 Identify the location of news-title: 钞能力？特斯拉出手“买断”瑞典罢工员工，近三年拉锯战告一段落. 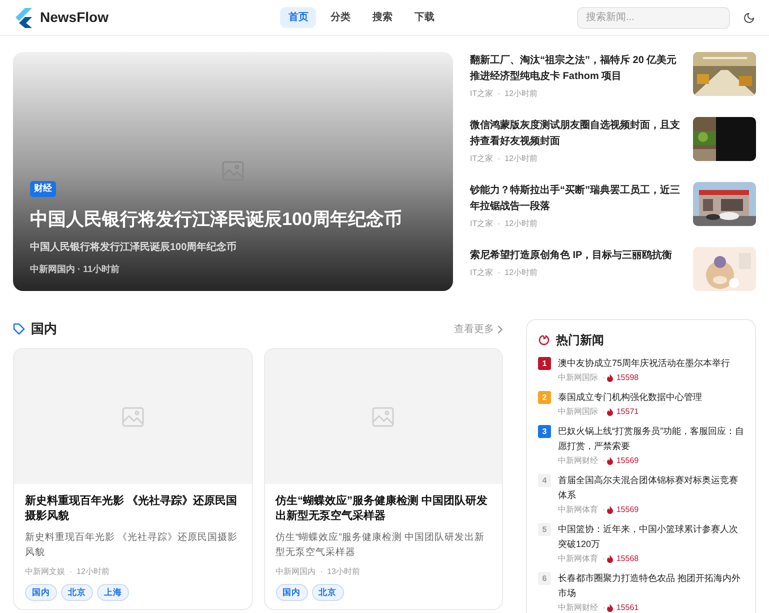
(577, 199).